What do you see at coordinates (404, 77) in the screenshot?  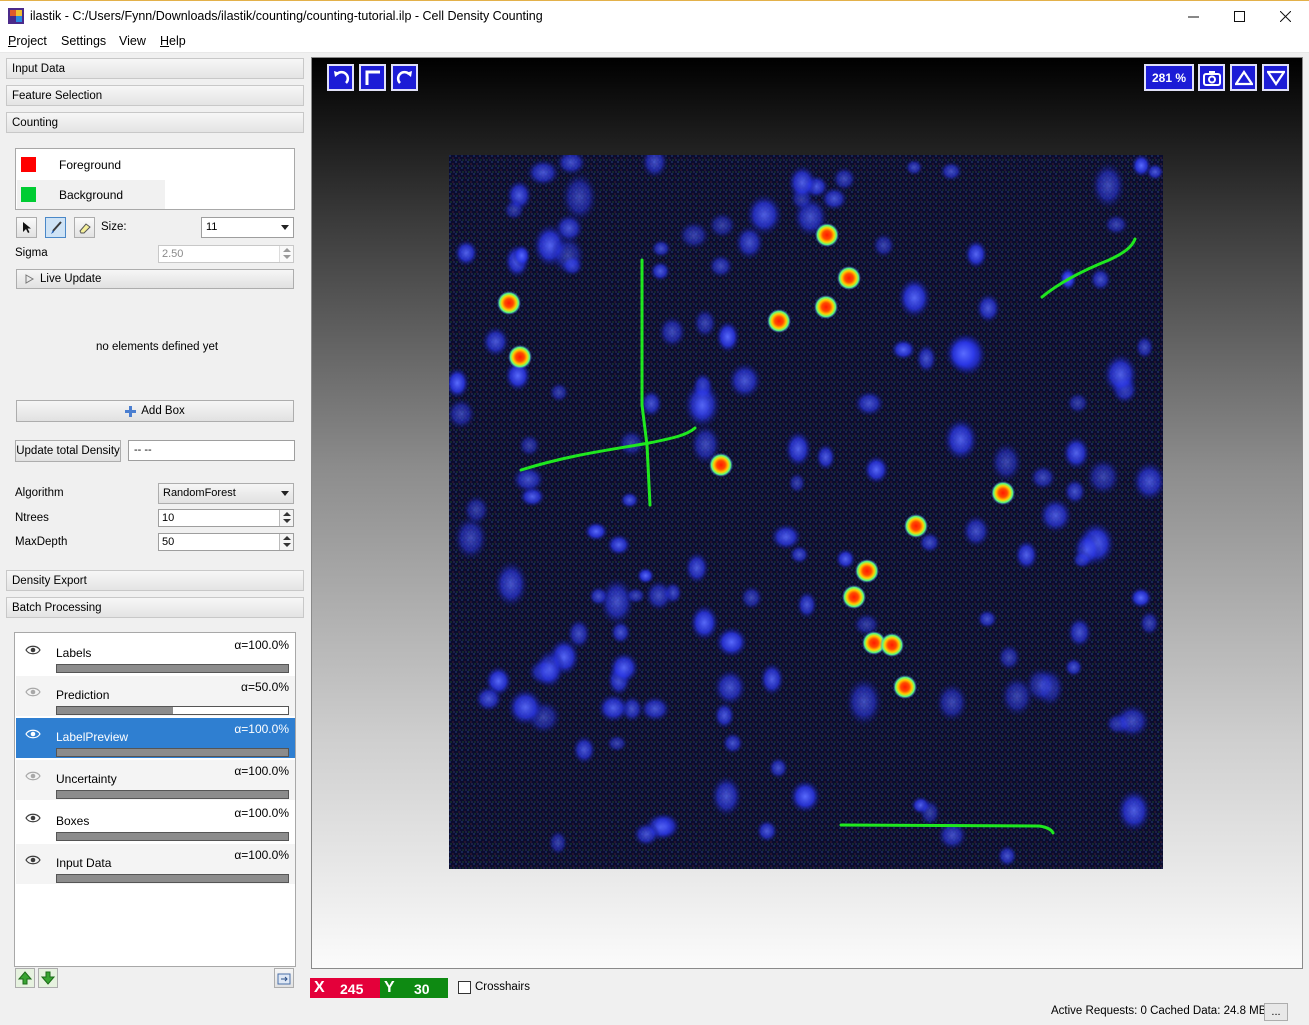 I see `rotate-right-button` at bounding box center [404, 77].